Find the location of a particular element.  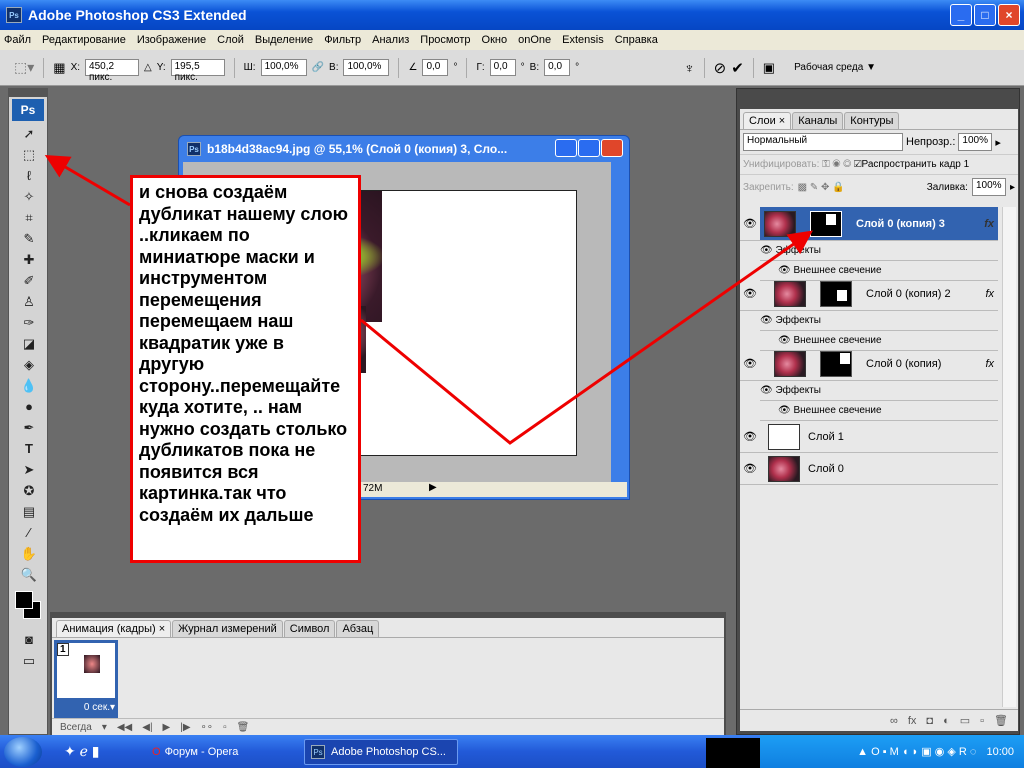

minimize-button: _ is located at coordinates (961, 15).